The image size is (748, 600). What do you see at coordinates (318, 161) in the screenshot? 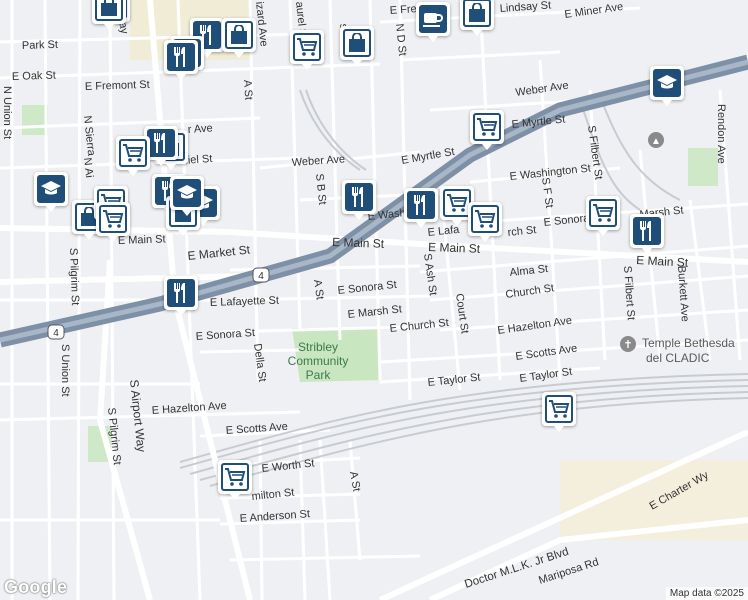
I see `svg-text: Weber Ave` at bounding box center [318, 161].